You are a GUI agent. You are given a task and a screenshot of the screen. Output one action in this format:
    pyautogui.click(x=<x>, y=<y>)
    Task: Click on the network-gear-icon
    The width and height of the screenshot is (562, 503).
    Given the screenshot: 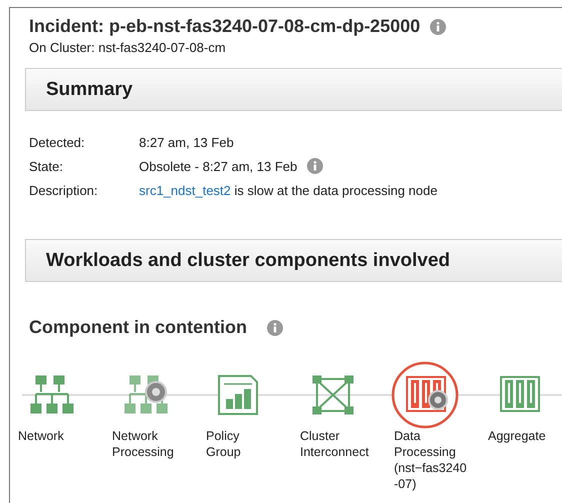 What is the action you would take?
    pyautogui.click(x=146, y=395)
    